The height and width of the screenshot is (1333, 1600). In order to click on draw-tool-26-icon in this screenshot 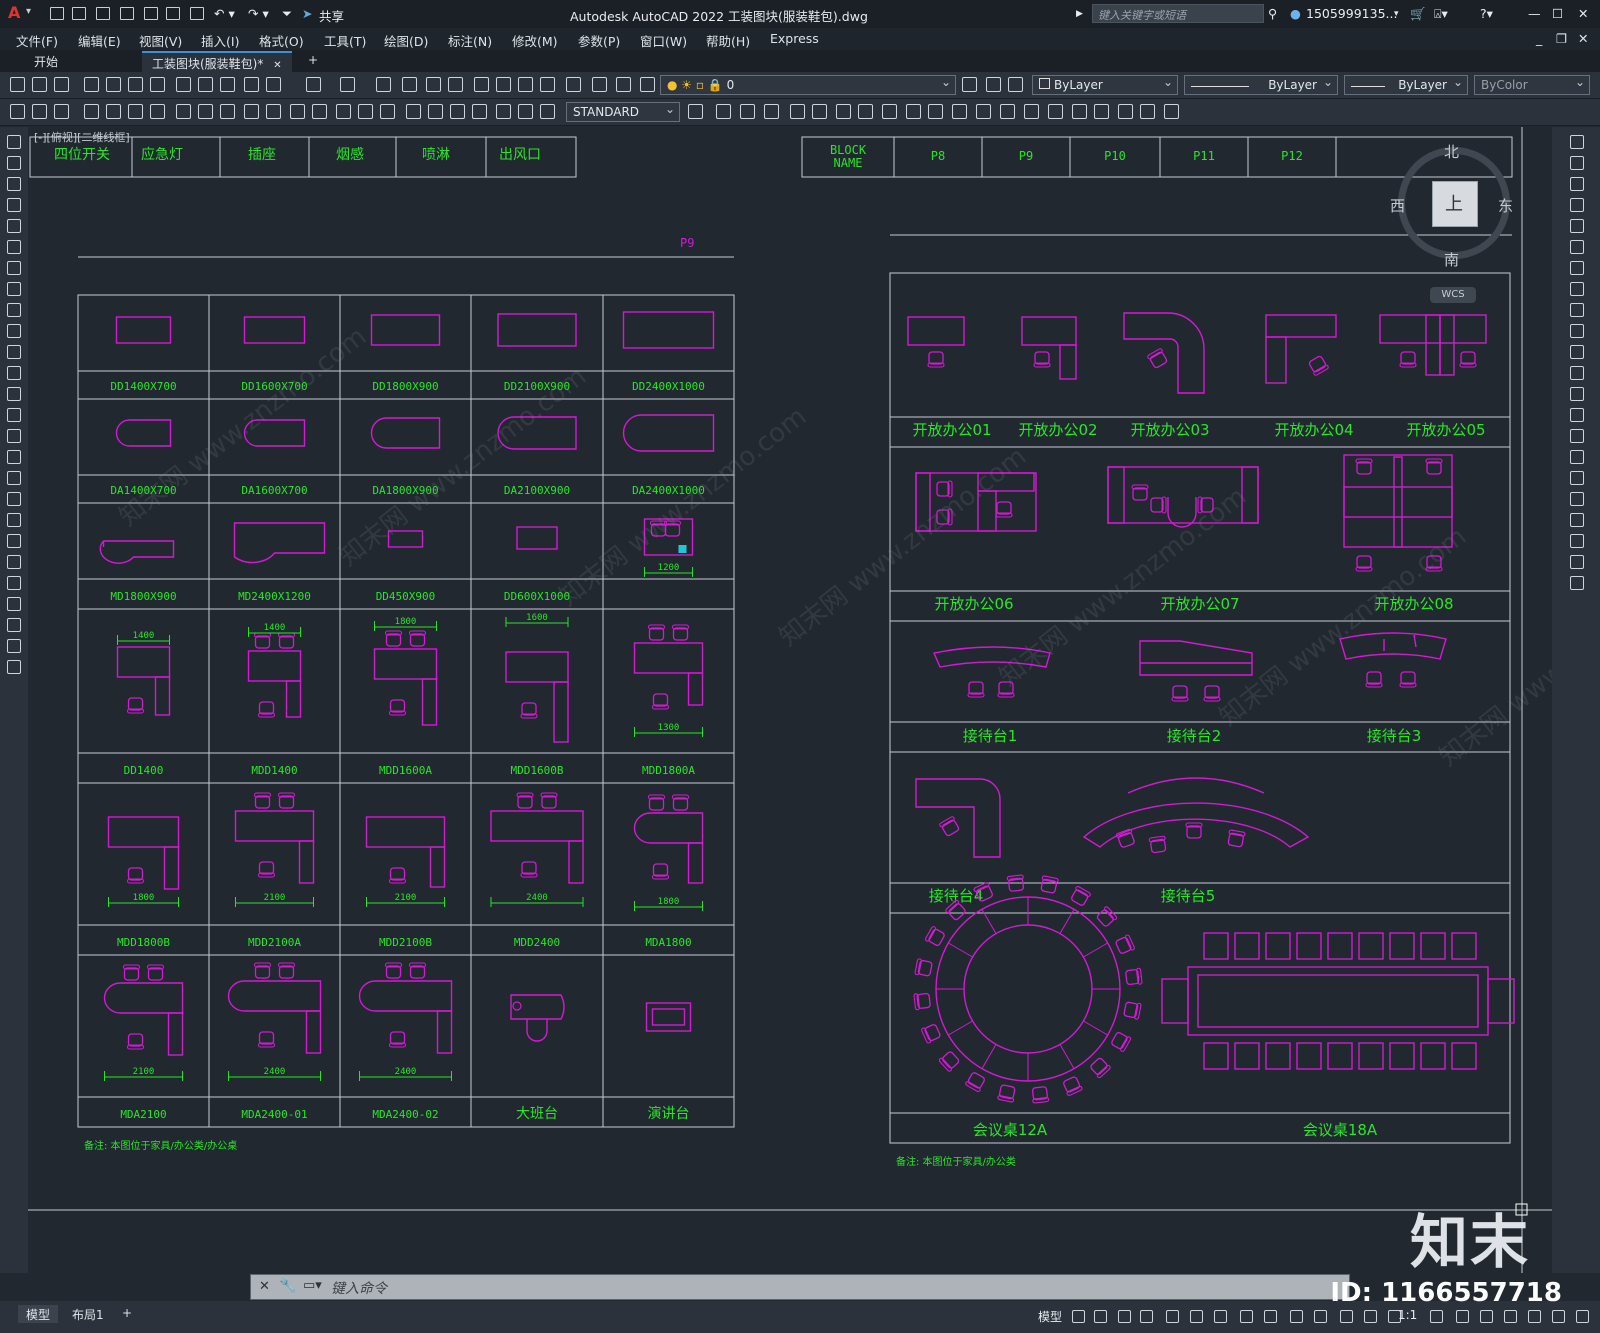, I will do `click(14, 667)`.